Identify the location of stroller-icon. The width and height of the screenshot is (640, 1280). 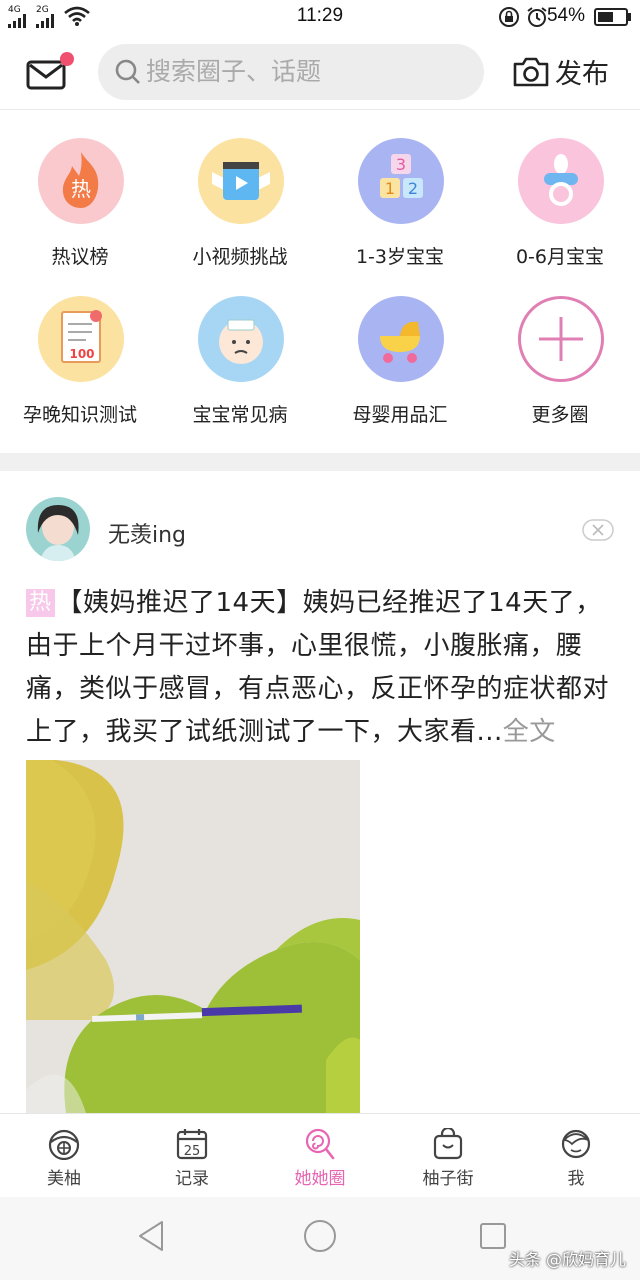
(401, 339).